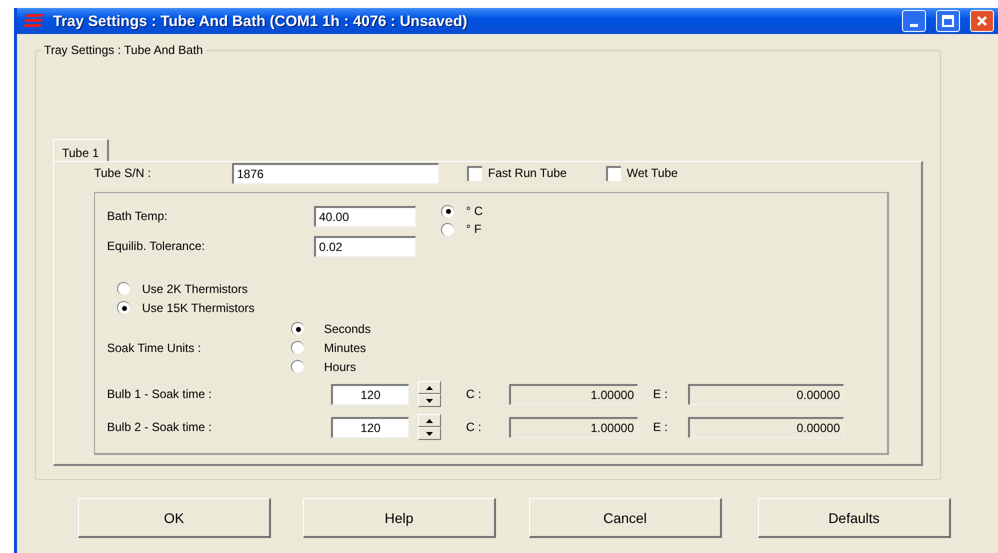  I want to click on tolerance-label: Equilib. Tolerance:, so click(156, 246).